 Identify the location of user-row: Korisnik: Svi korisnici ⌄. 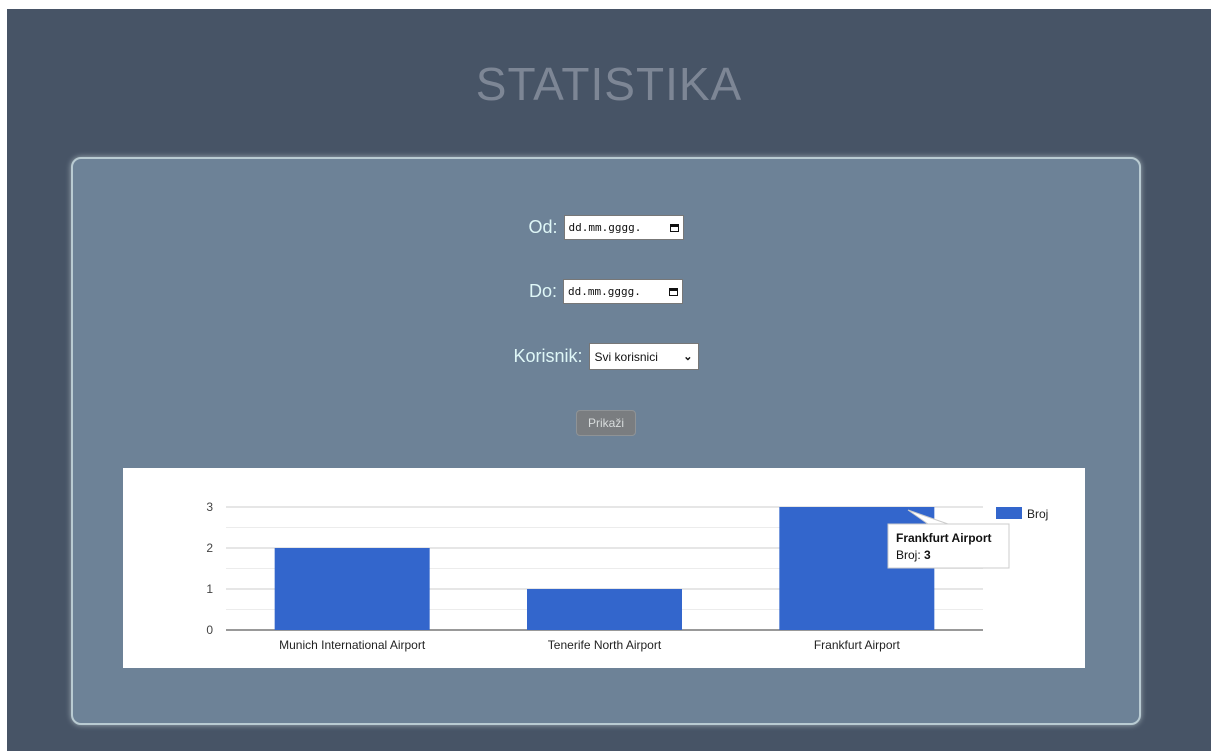
(606, 356).